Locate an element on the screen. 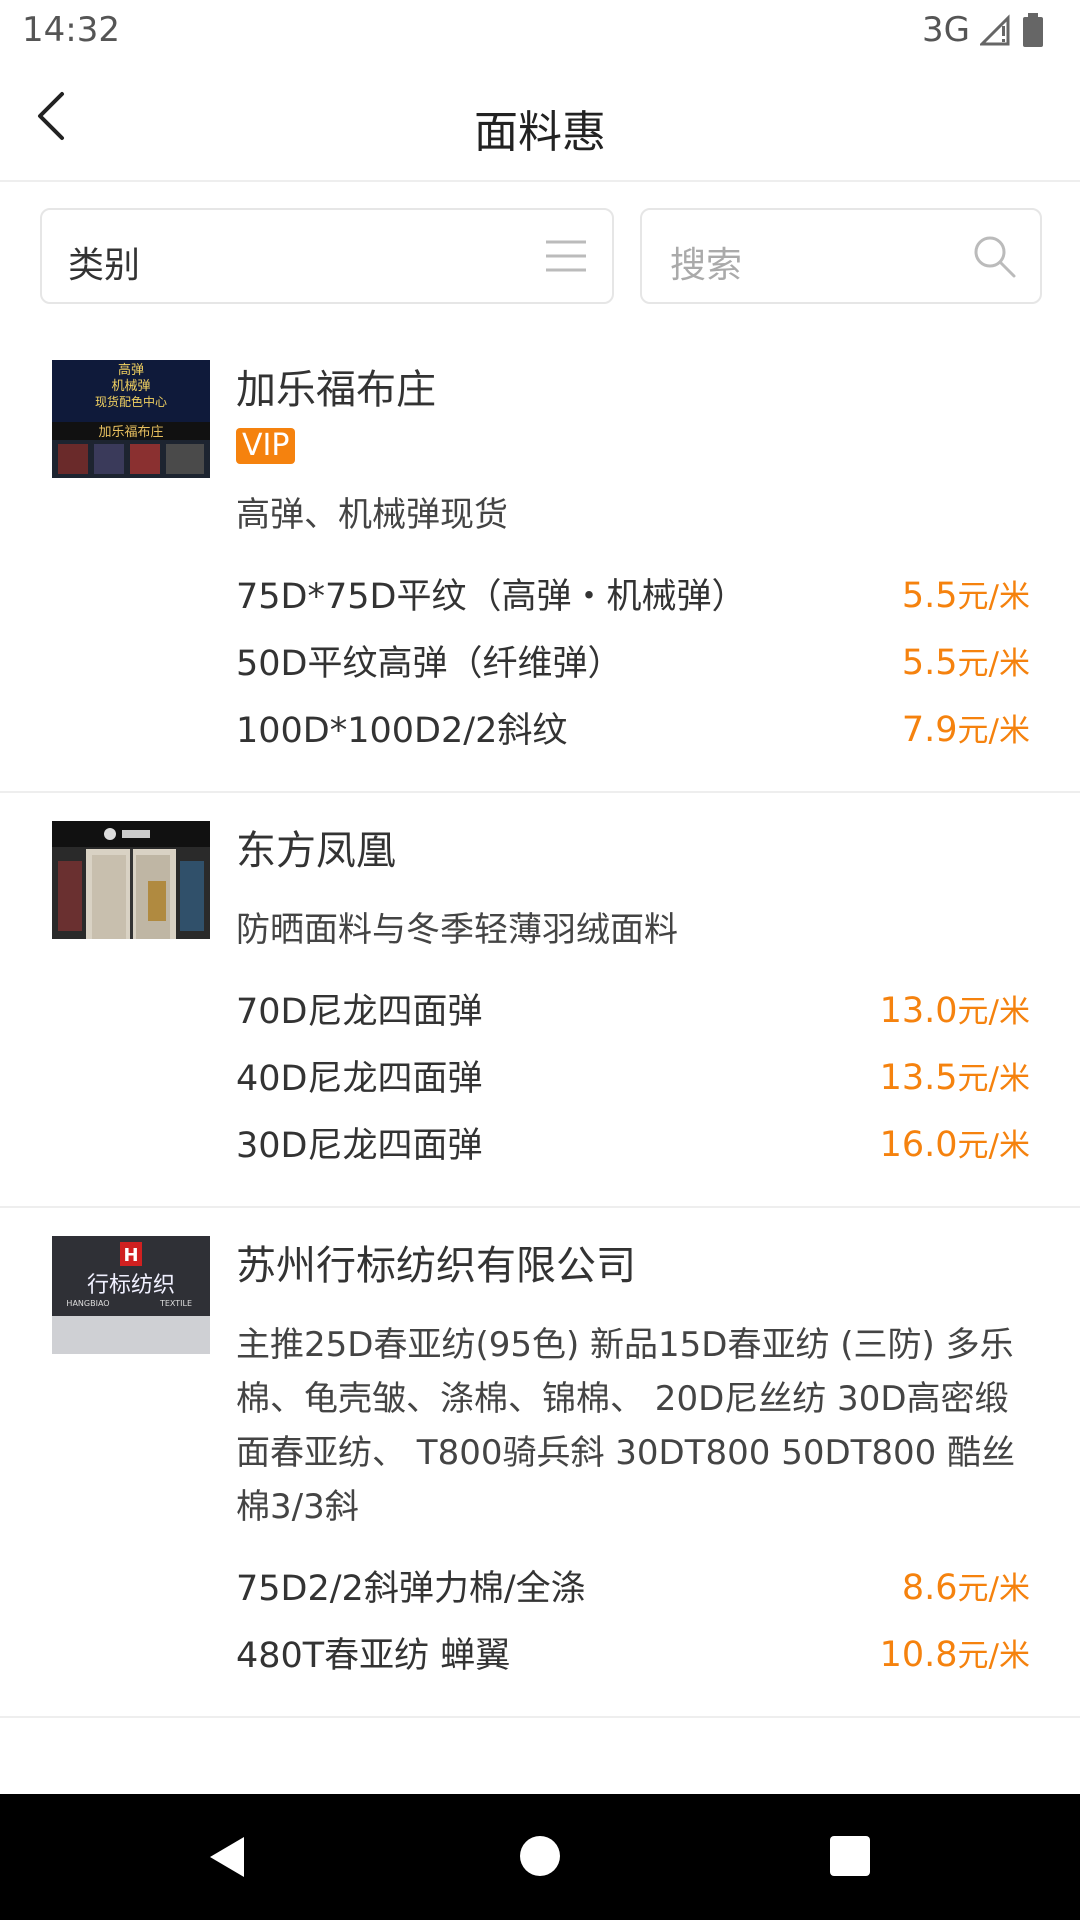  product-name: 75D*75D平纹（高弹・机械弹） is located at coordinates (491, 597).